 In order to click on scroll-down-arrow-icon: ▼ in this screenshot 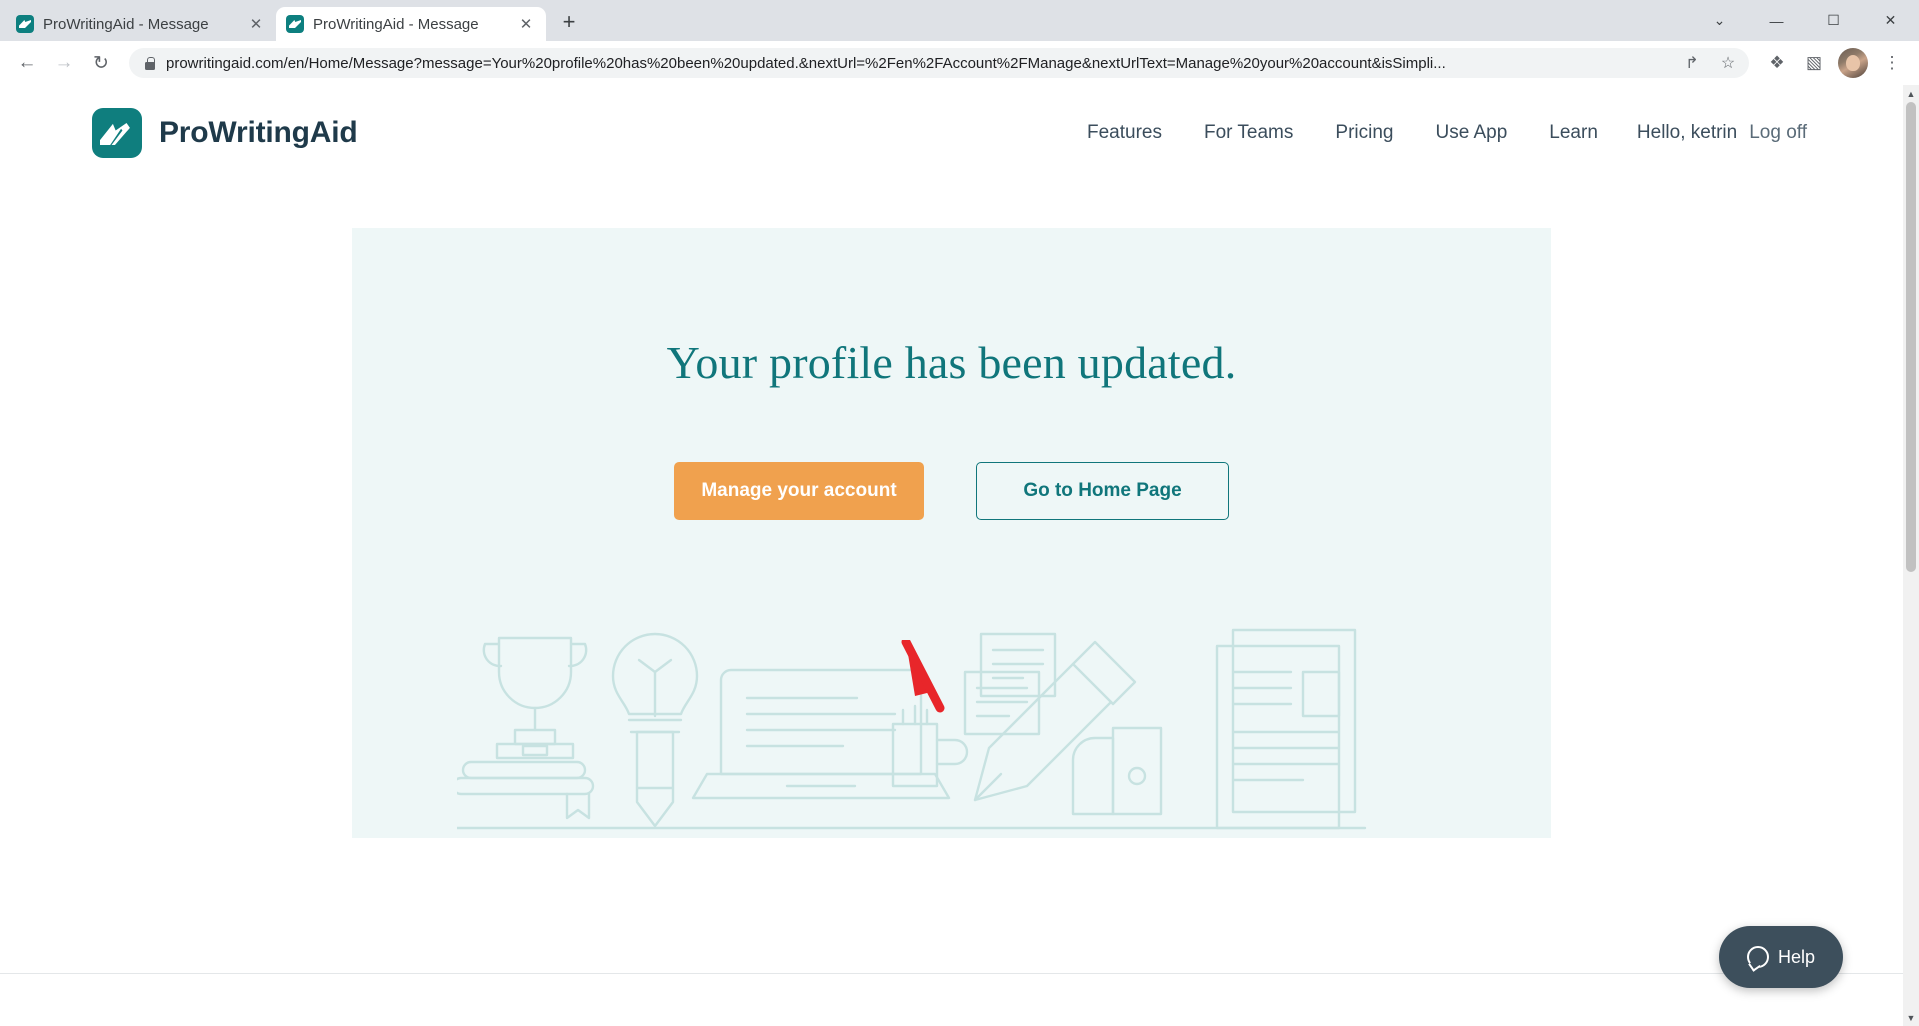, I will do `click(1911, 1017)`.